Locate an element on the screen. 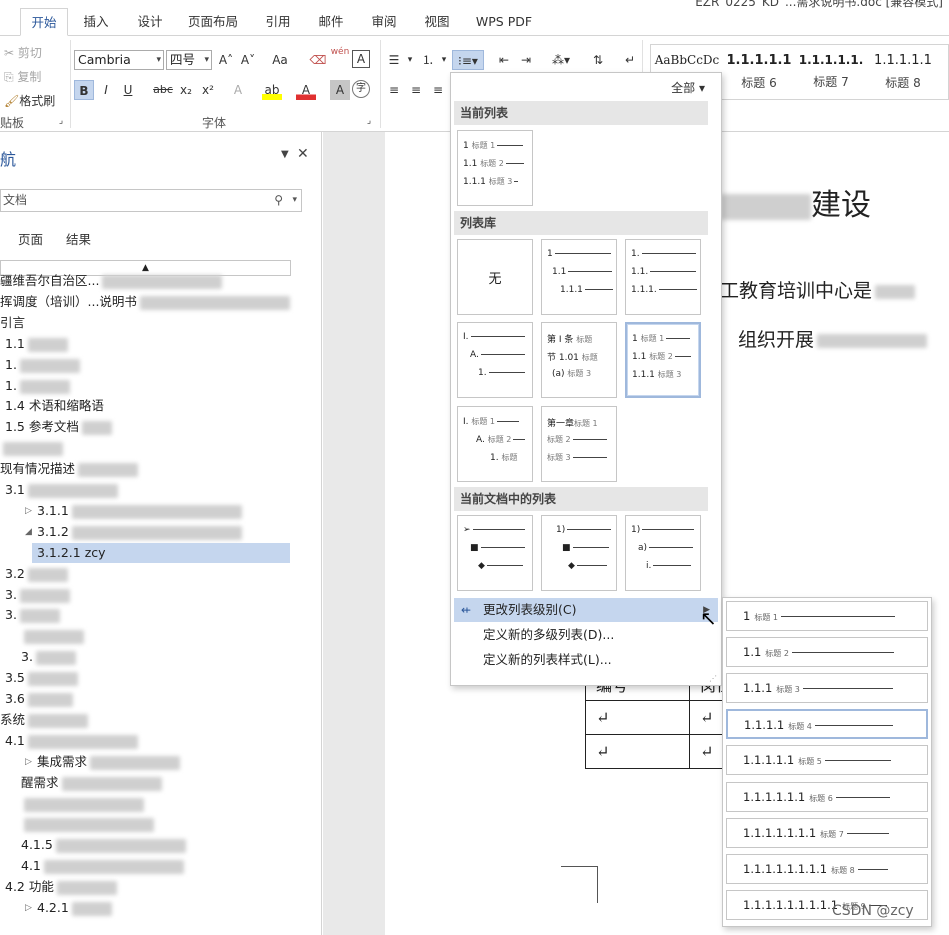 The height and width of the screenshot is (935, 949). nav-heading-item: 4.2.1 is located at coordinates (66, 908).